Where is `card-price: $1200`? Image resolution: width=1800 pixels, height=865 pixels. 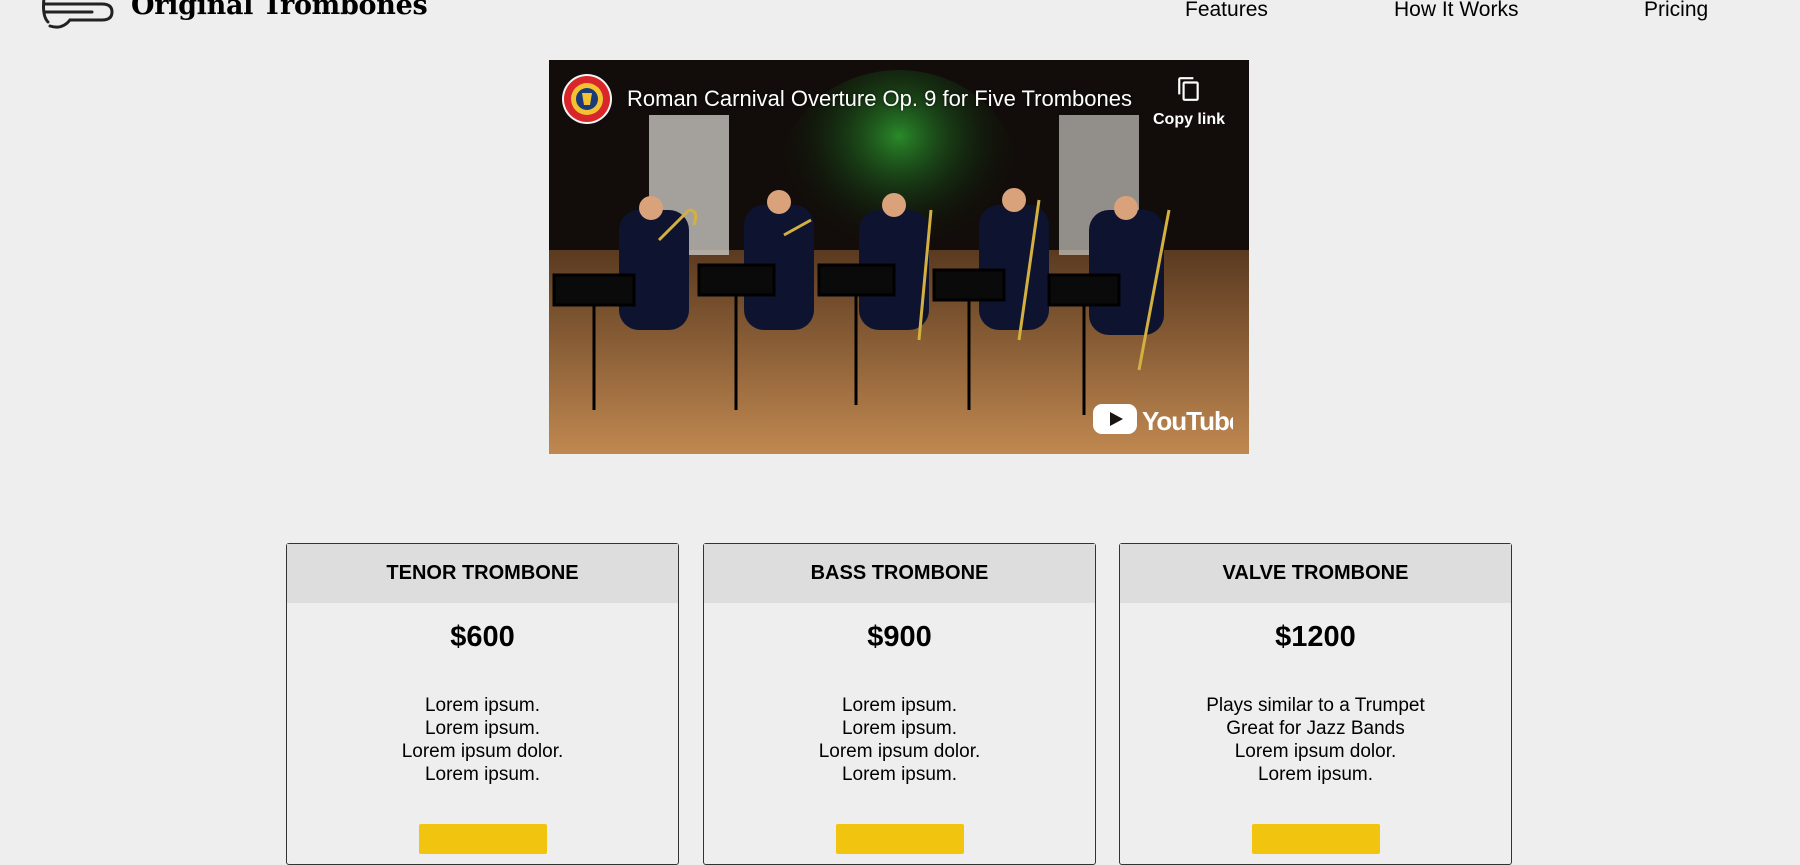
card-price: $1200 is located at coordinates (1315, 637).